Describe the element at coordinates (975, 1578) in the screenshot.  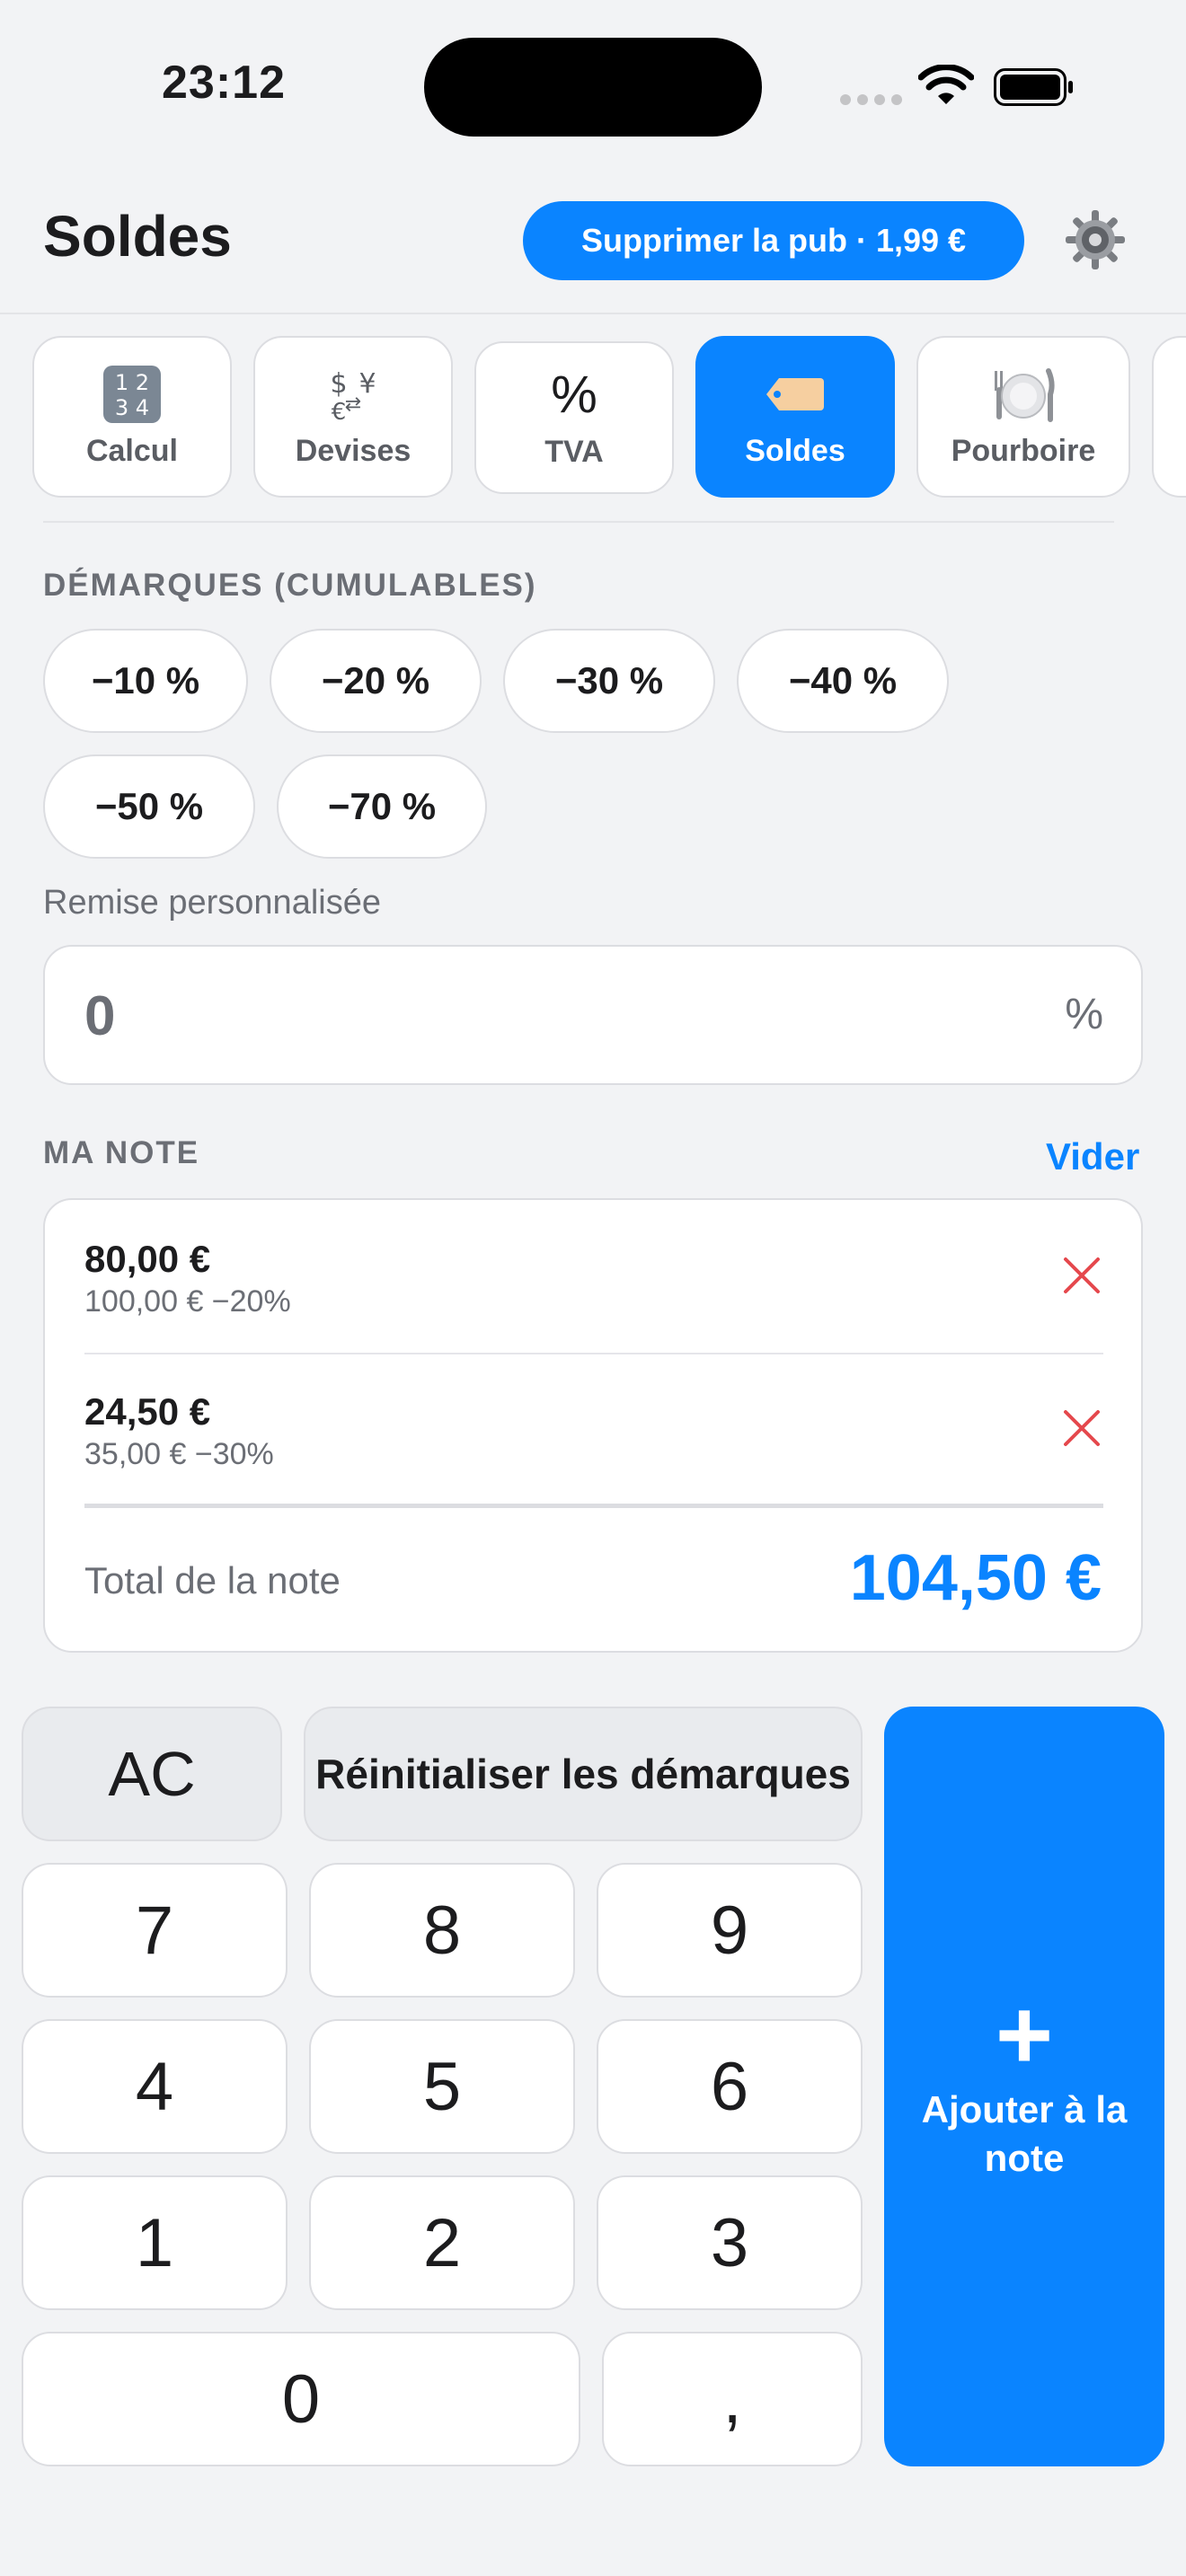
I see `total-value: 104,50 €` at that location.